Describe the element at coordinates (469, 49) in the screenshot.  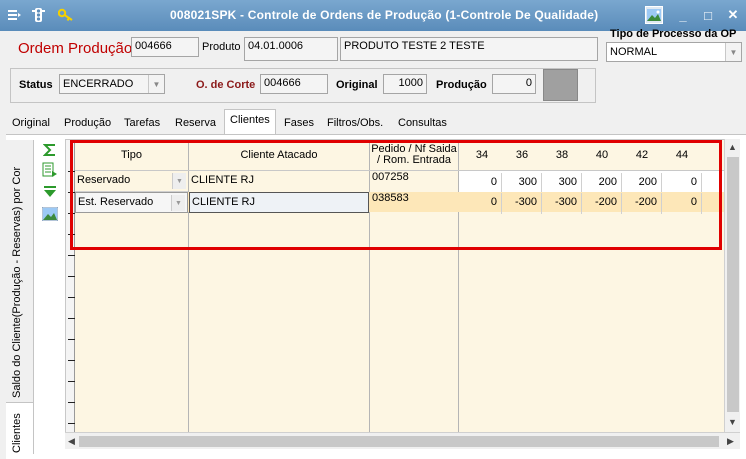
I see `produto-description-field: PRODUTO TESTE 2 TESTE` at that location.